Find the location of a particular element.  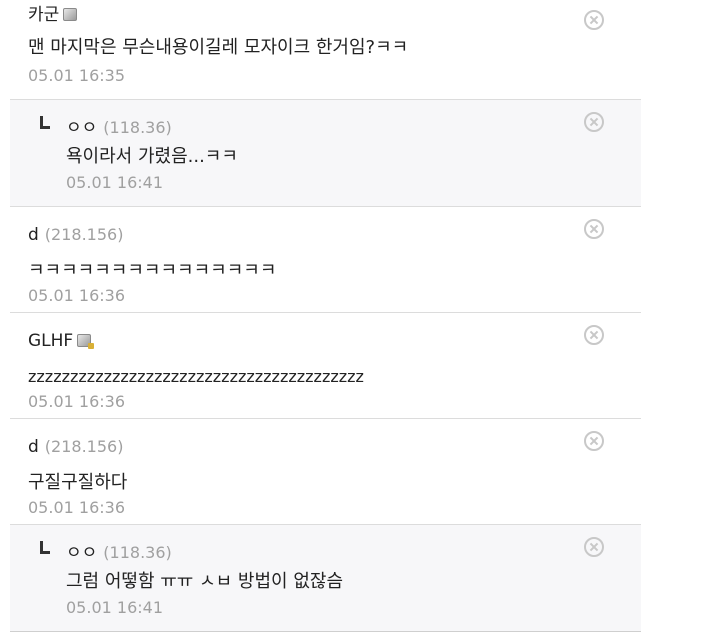

comment-text: 그럼 어떻함 ㅠㅠ ㅅㅂ 방법이 없잖슴 is located at coordinates (205, 581).